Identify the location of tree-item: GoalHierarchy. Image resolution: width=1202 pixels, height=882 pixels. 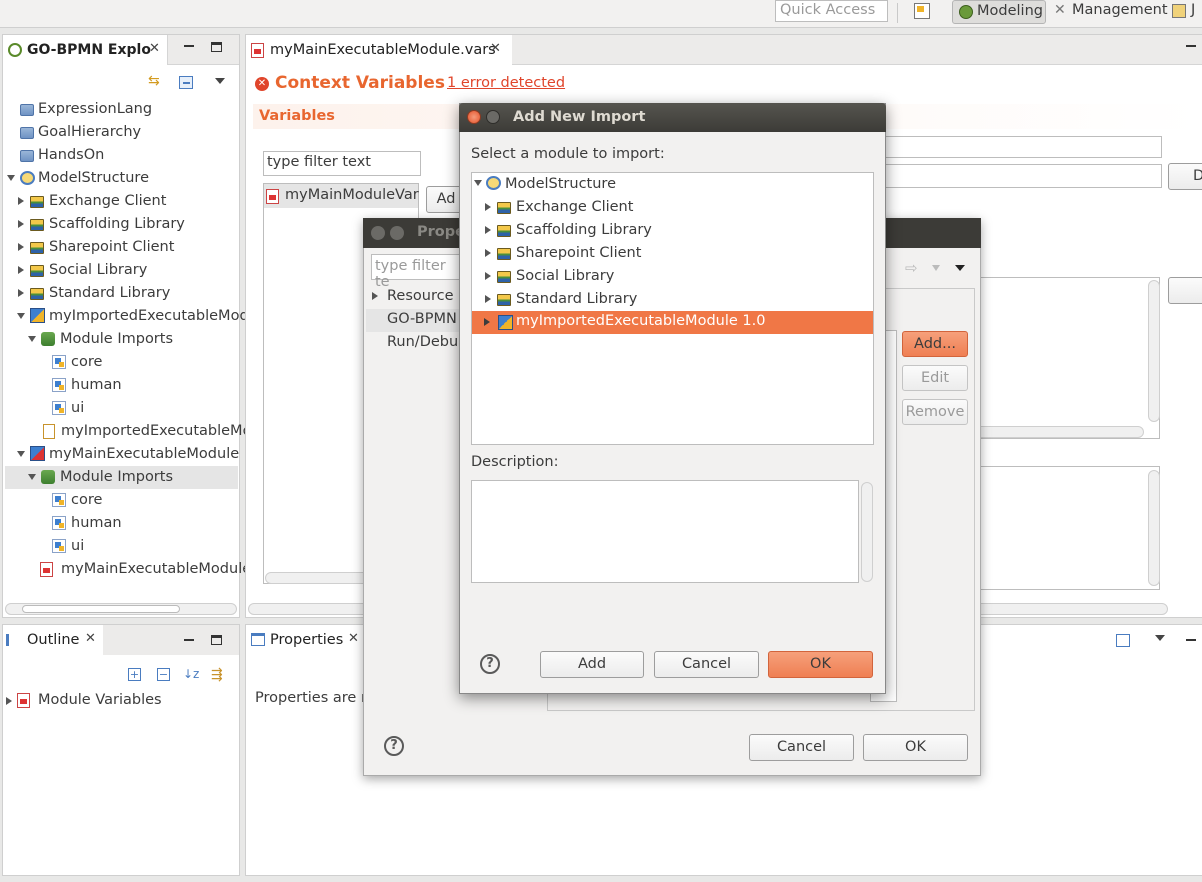
(89, 132).